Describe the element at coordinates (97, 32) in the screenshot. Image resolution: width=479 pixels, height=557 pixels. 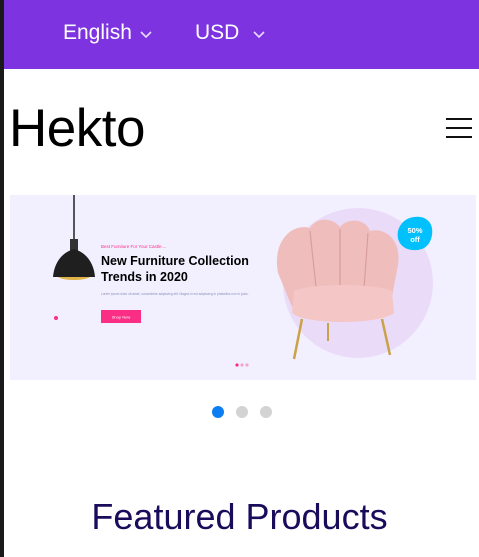
I see `language-label: English` at that location.